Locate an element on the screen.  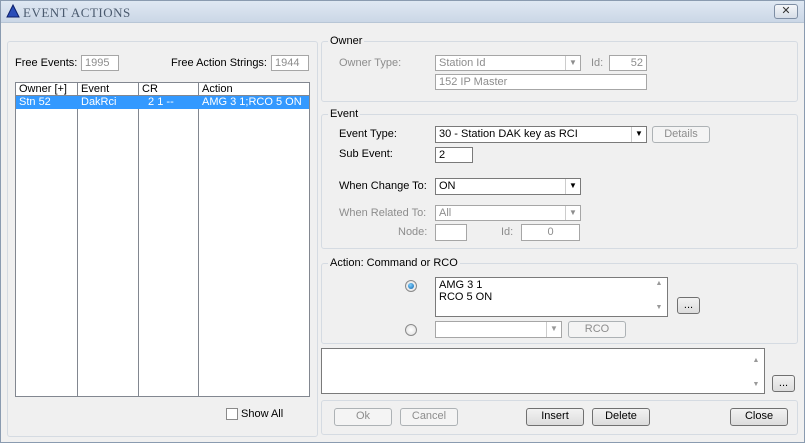
when-change-to-select: ON ▼ is located at coordinates (508, 186).